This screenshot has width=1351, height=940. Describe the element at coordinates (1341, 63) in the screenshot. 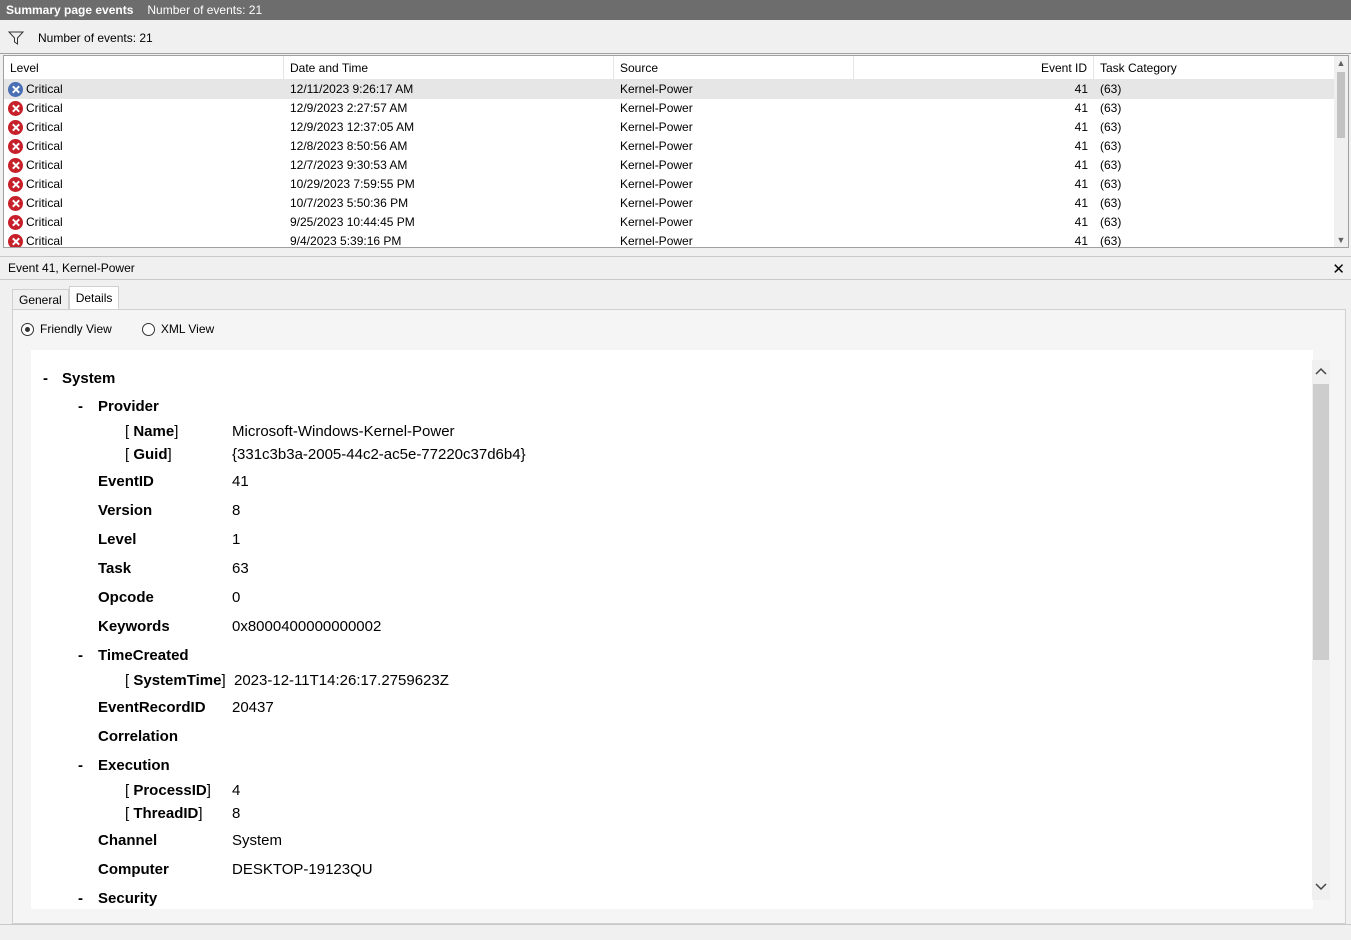

I see `chevron-up-icon: ▲` at that location.